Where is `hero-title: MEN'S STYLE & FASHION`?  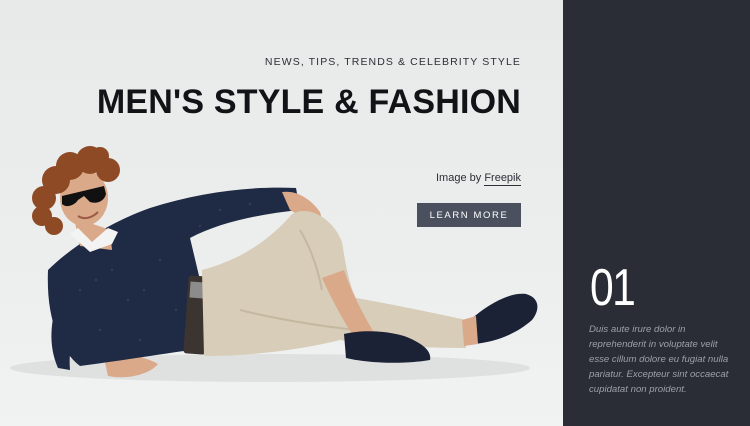 hero-title: MEN'S STYLE & FASHION is located at coordinates (308, 102).